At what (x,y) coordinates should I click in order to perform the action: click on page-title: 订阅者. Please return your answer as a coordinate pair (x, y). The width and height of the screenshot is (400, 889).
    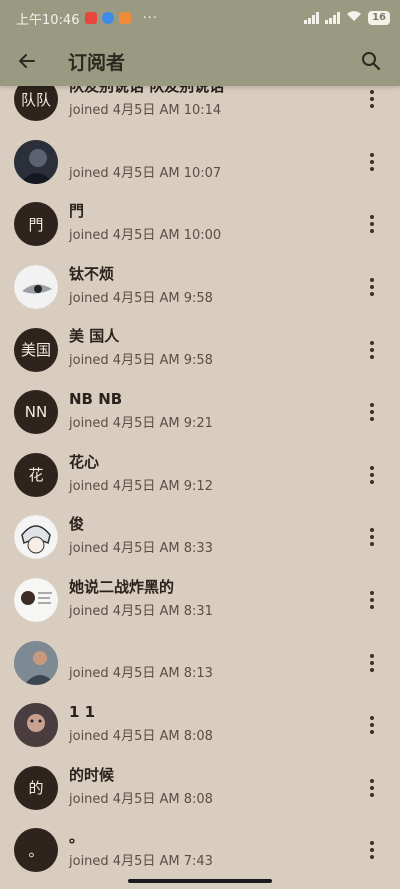
    Looking at the image, I should click on (97, 62).